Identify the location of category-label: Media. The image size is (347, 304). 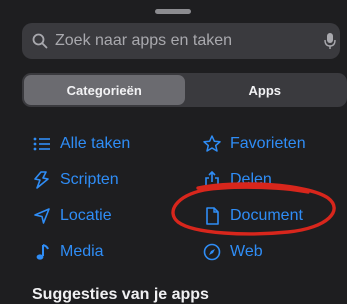
(82, 251).